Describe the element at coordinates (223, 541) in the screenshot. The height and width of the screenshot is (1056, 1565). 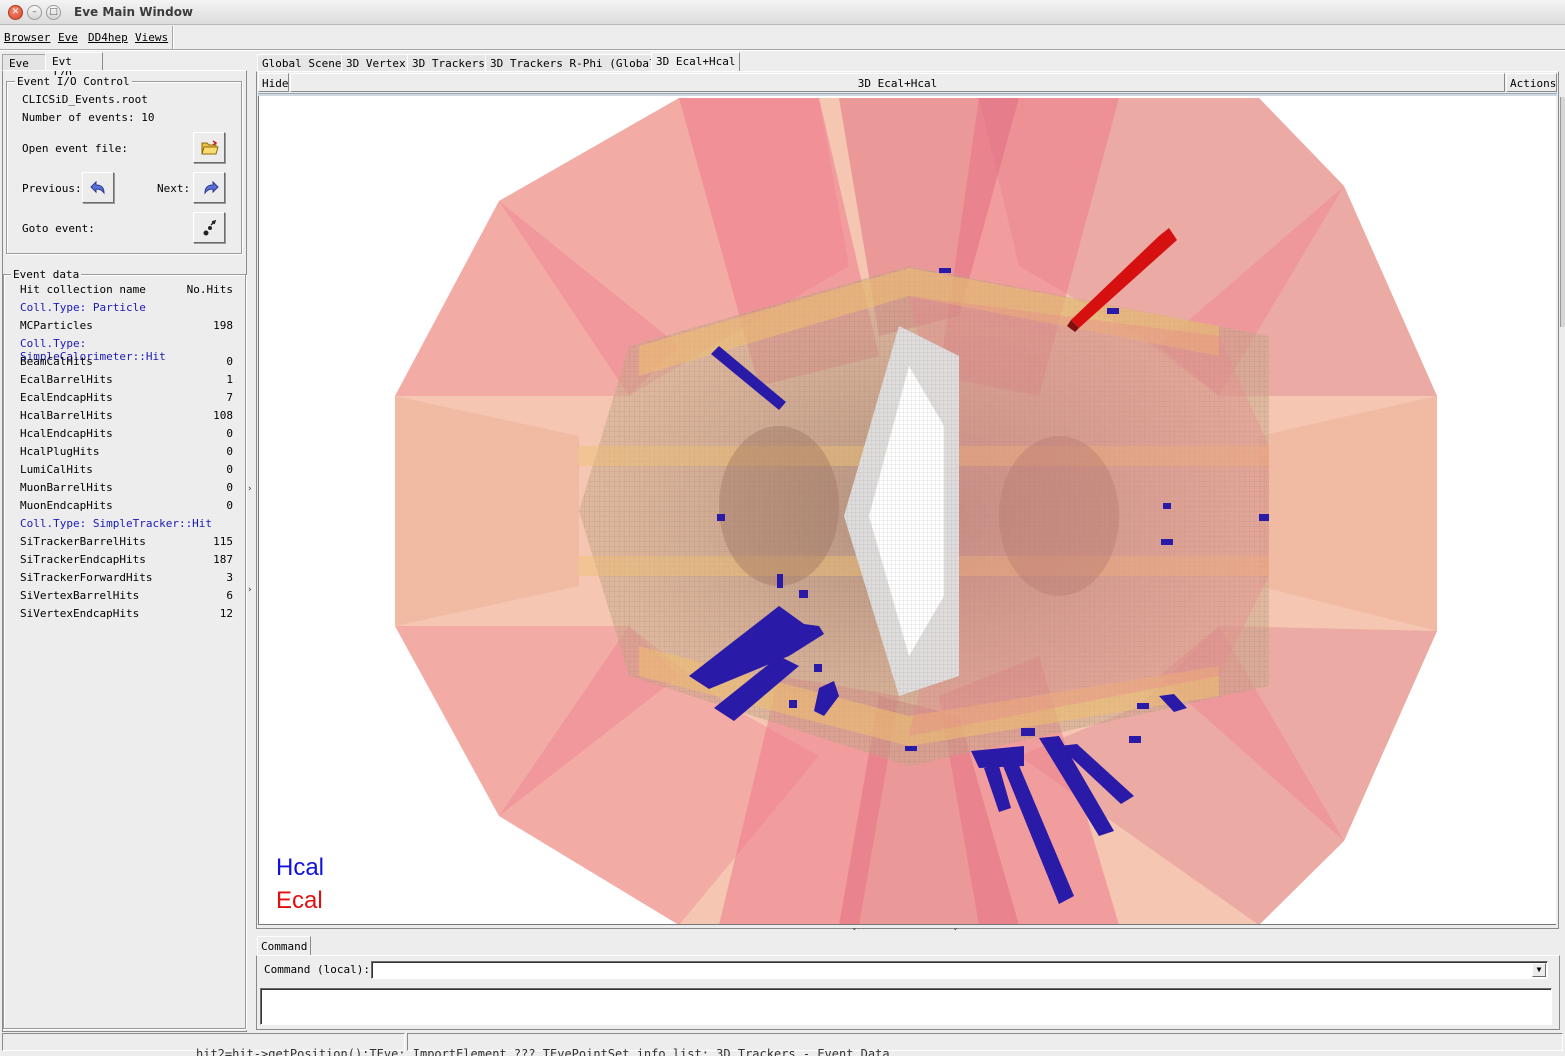
I see `collection-hit-count: 115` at that location.